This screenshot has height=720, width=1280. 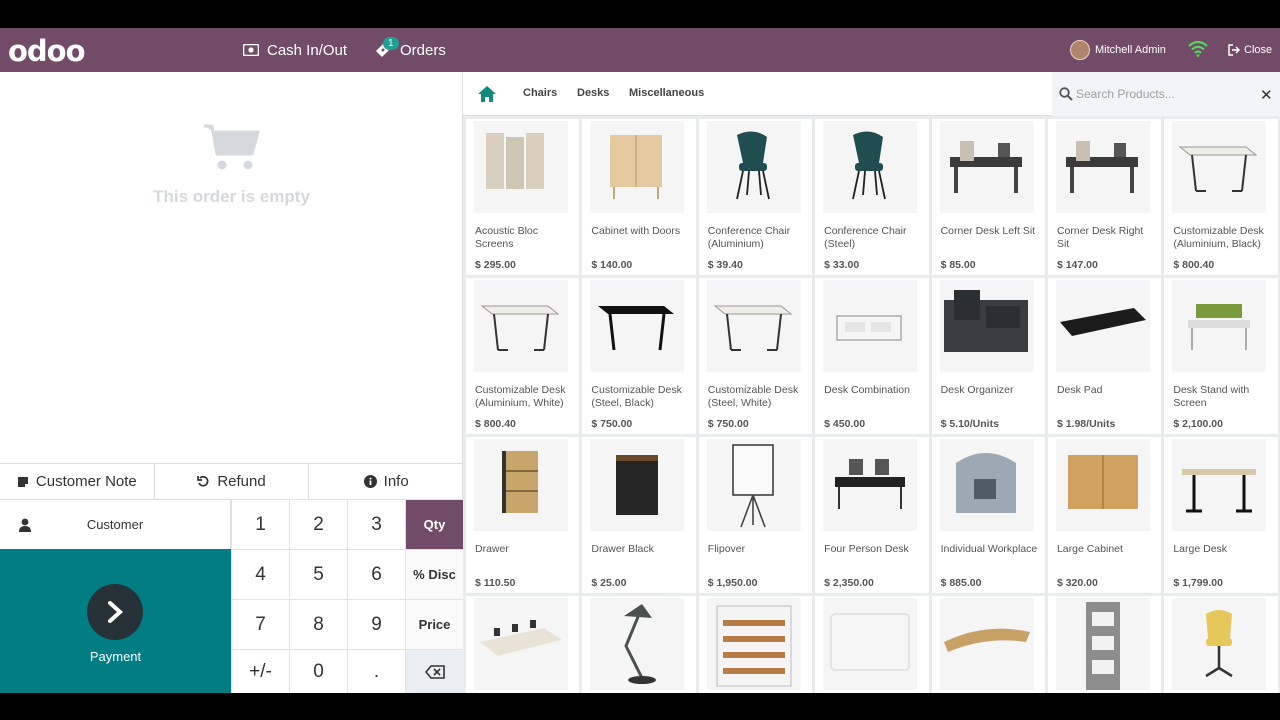 I want to click on numpad-key-8: 8, so click(x=318, y=624).